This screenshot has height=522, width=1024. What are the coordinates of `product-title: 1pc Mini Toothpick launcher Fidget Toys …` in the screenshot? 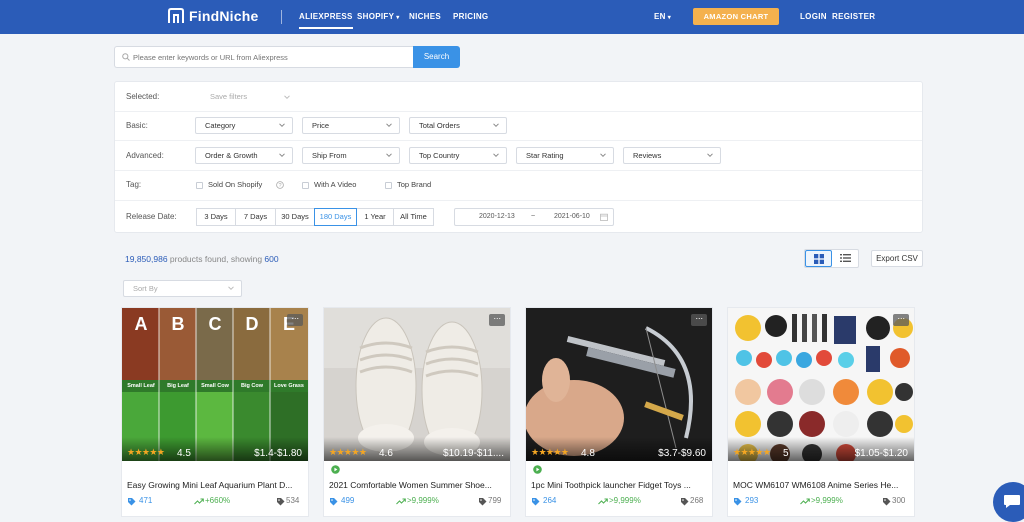 It's located at (619, 485).